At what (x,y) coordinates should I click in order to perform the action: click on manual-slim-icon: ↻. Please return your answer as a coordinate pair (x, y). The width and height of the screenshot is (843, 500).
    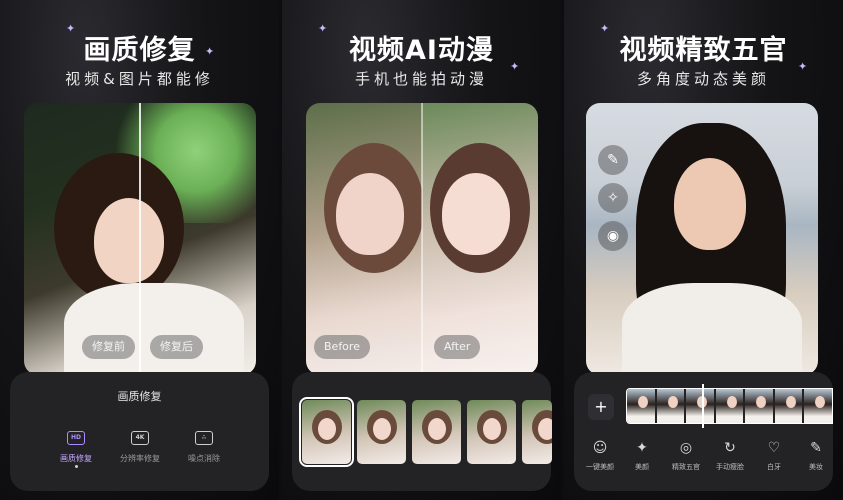
    Looking at the image, I should click on (730, 448).